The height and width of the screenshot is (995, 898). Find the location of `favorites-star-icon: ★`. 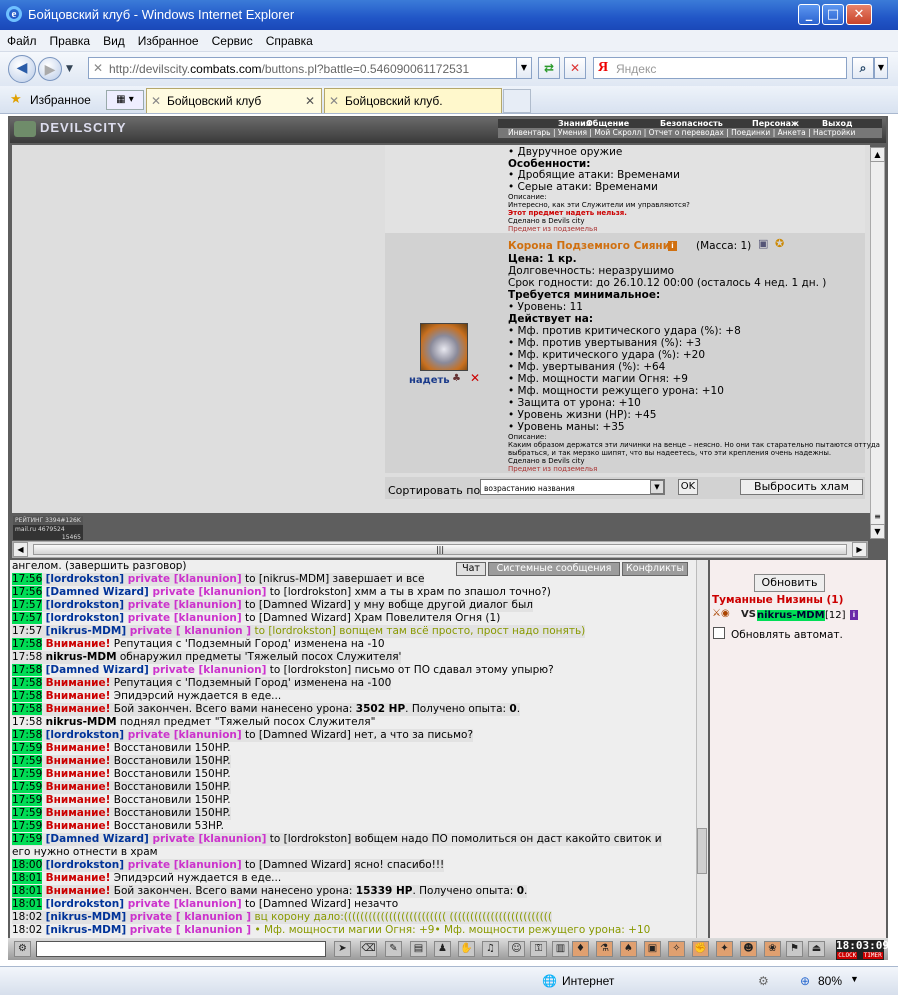

favorites-star-icon: ★ is located at coordinates (16, 99).